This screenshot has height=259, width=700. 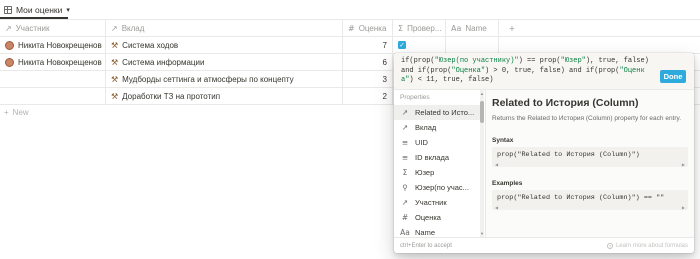 I want to click on view-name: Мои оценки, so click(x=39, y=10).